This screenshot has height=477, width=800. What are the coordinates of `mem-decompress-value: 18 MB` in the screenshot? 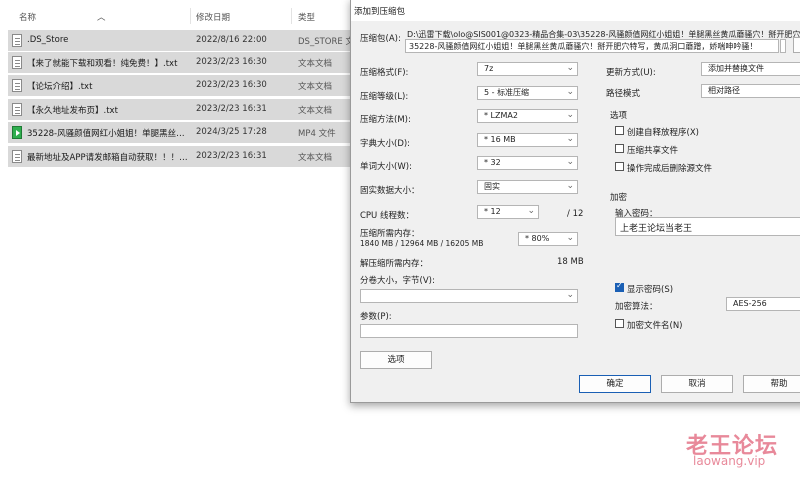 It's located at (570, 262).